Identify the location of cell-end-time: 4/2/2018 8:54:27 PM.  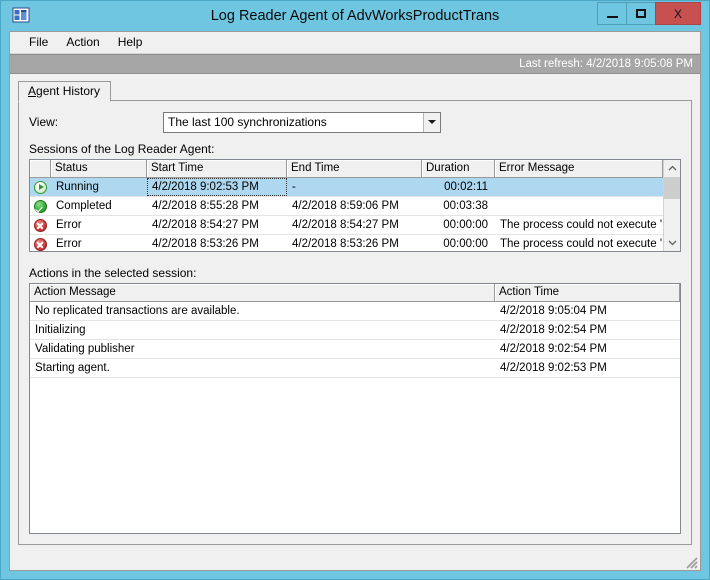
(345, 225).